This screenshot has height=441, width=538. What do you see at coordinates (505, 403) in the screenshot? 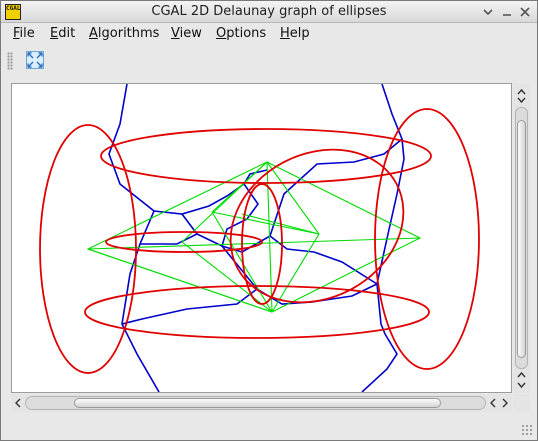
I see `scroll-right-icon` at bounding box center [505, 403].